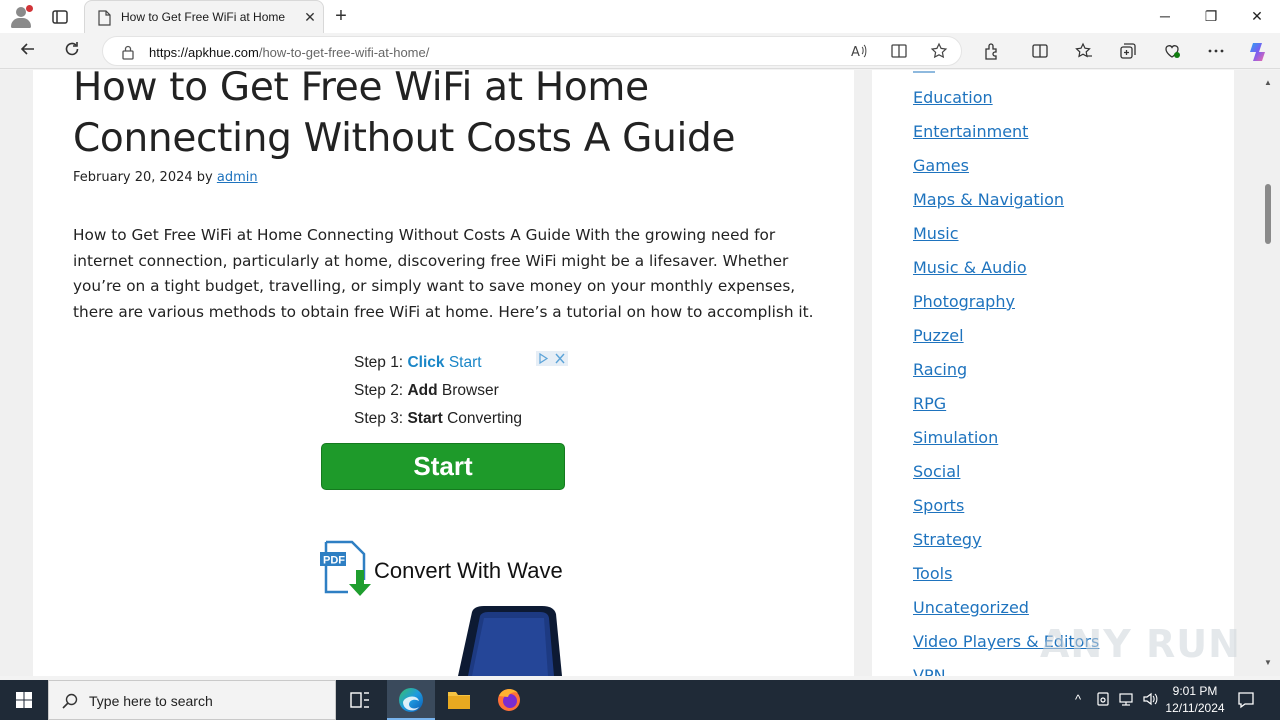  What do you see at coordinates (1040, 52) in the screenshot?
I see `split-screen-icon` at bounding box center [1040, 52].